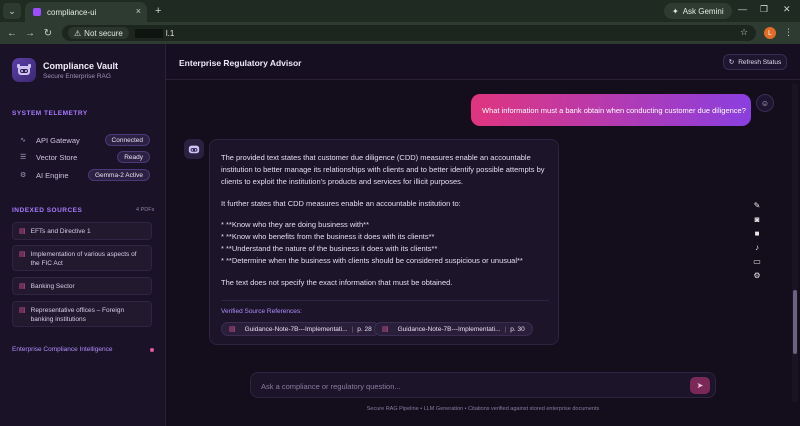 This screenshot has height=426, width=800. Describe the element at coordinates (760, 62) in the screenshot. I see `refresh-label: Refresh Status` at that location.